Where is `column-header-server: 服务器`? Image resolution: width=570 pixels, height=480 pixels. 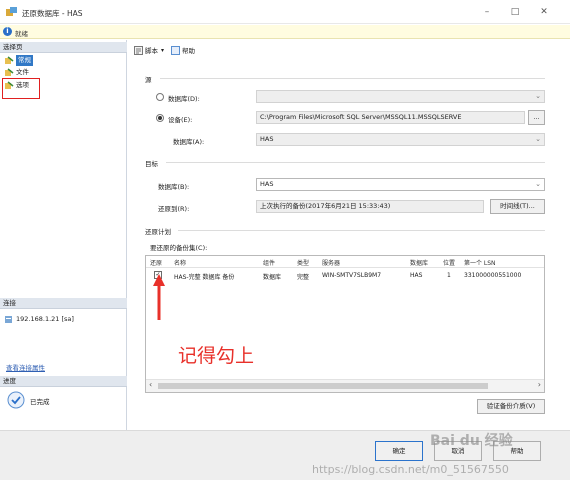 column-header-server: 服务器 is located at coordinates (331, 262).